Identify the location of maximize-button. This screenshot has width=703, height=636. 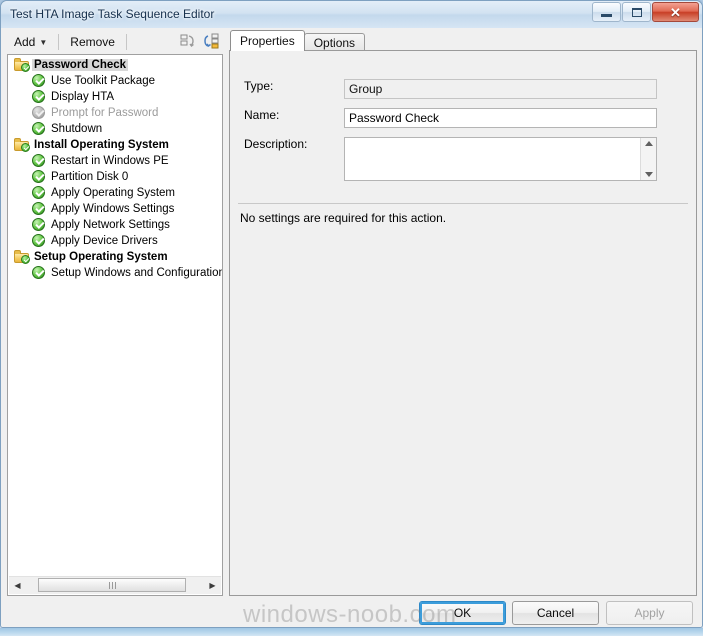
(636, 12).